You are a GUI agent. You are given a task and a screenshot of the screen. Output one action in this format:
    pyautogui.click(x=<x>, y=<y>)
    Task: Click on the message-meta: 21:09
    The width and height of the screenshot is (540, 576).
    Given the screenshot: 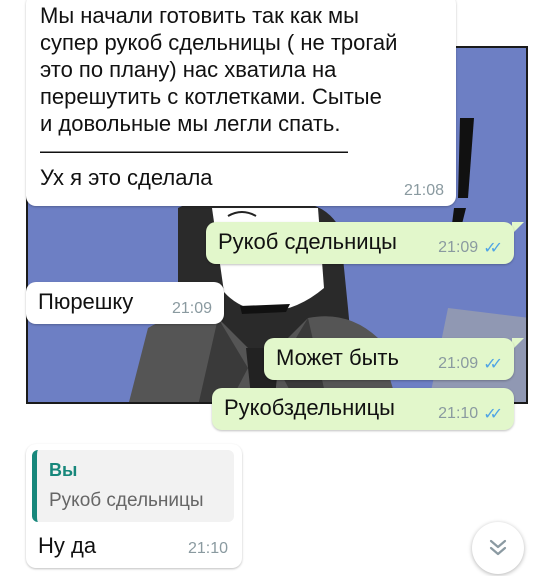 What is the action you would take?
    pyautogui.click(x=192, y=309)
    